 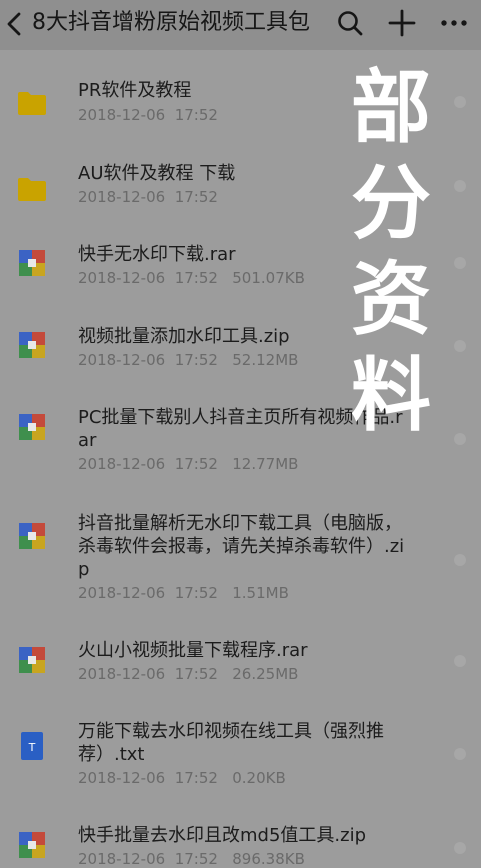 What do you see at coordinates (402, 23) in the screenshot?
I see `add-icon` at bounding box center [402, 23].